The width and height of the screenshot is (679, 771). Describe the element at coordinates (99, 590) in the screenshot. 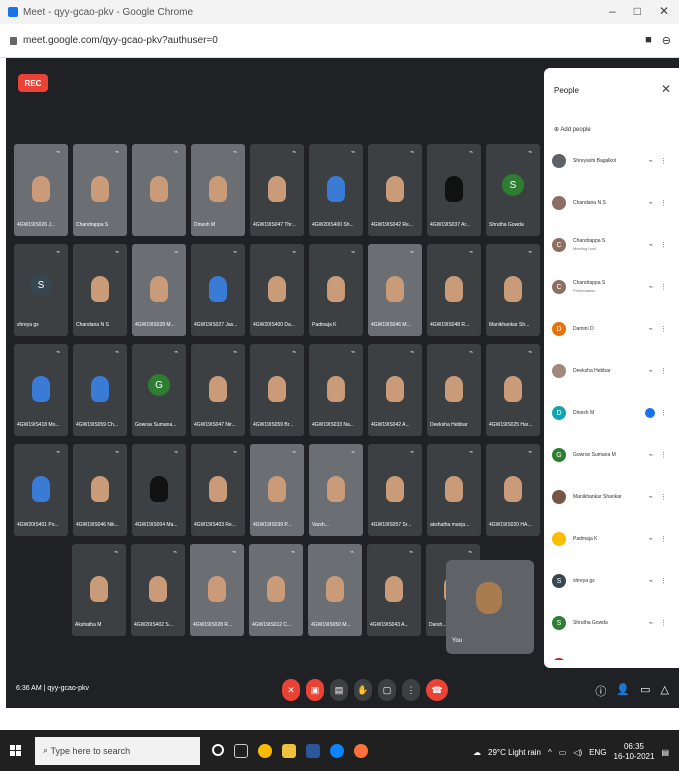

I see `participant-tile: ⌁ Akshatha M` at that location.